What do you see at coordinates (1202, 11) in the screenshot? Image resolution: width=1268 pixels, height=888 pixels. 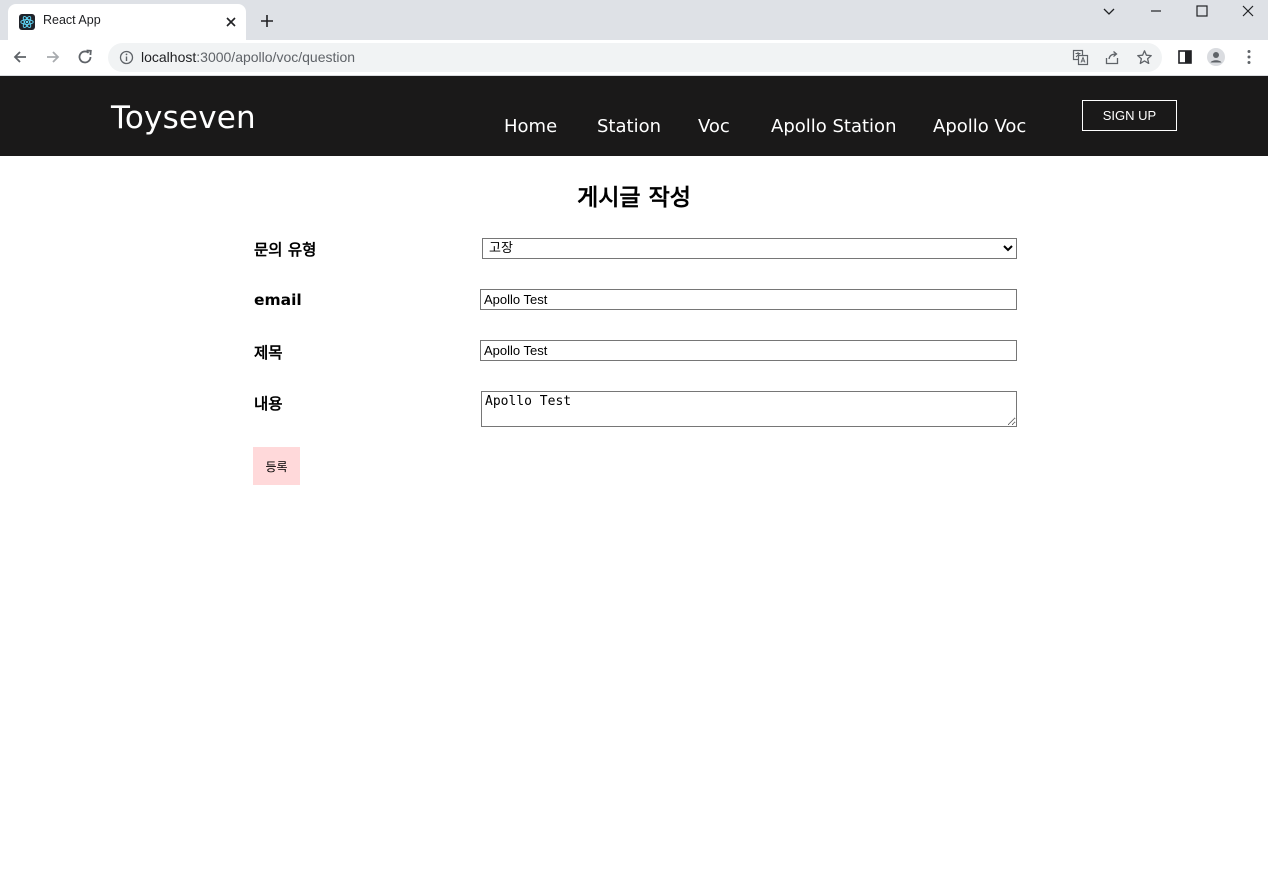 I see `maximize-icon` at bounding box center [1202, 11].